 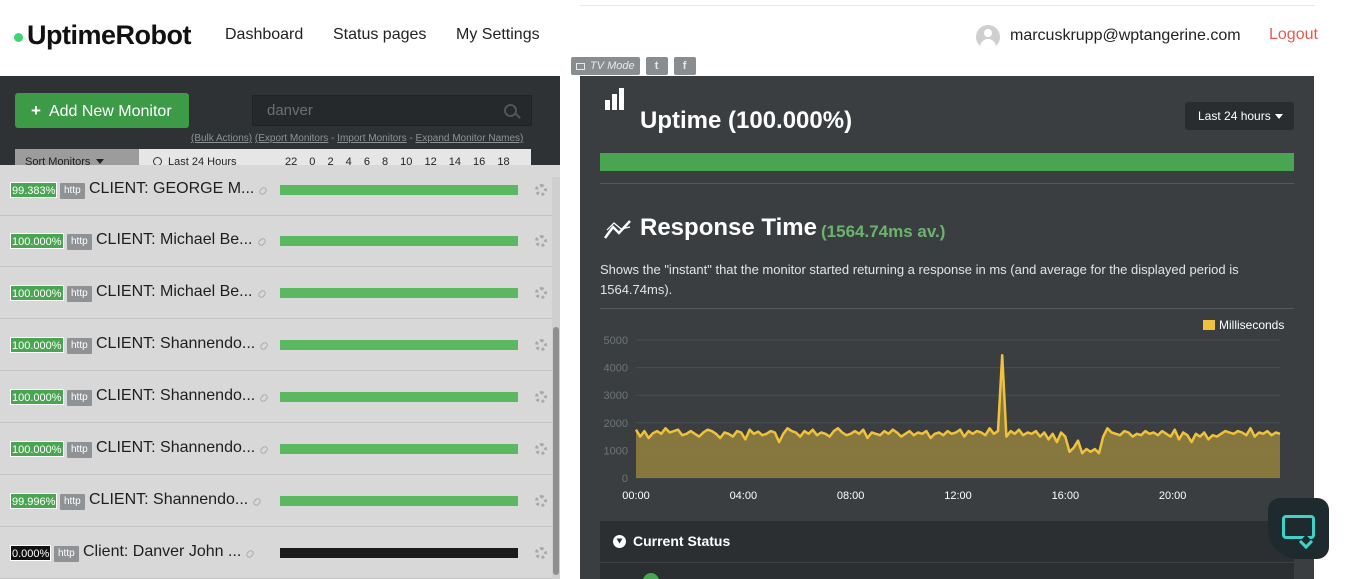 I want to click on share-bar: TV Mode t f, so click(x=633, y=66).